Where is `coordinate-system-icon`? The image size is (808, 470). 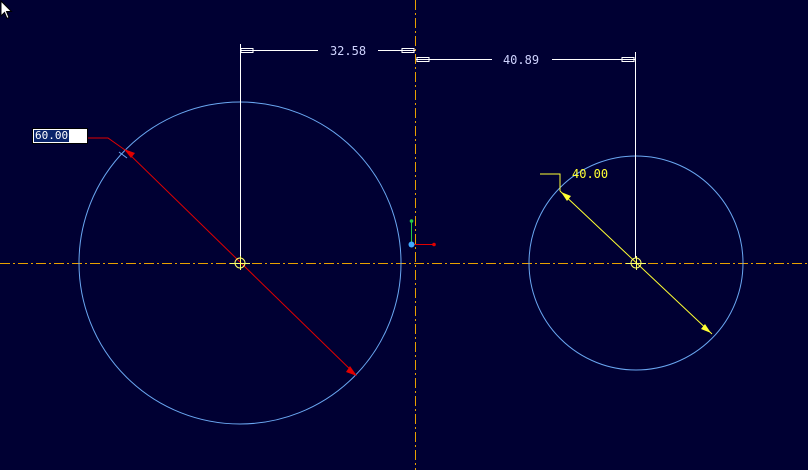
coordinate-system-icon is located at coordinates (422, 233).